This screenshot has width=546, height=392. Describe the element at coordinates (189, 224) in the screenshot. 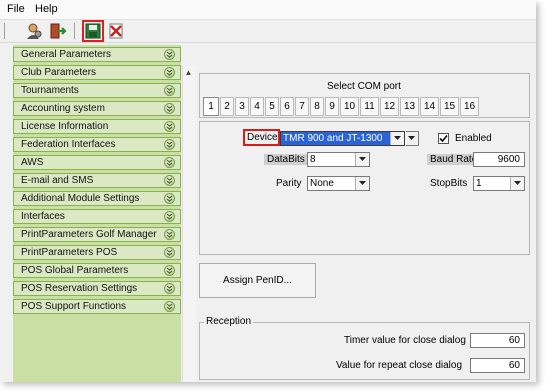

I see `sidebar-scrollbar` at that location.